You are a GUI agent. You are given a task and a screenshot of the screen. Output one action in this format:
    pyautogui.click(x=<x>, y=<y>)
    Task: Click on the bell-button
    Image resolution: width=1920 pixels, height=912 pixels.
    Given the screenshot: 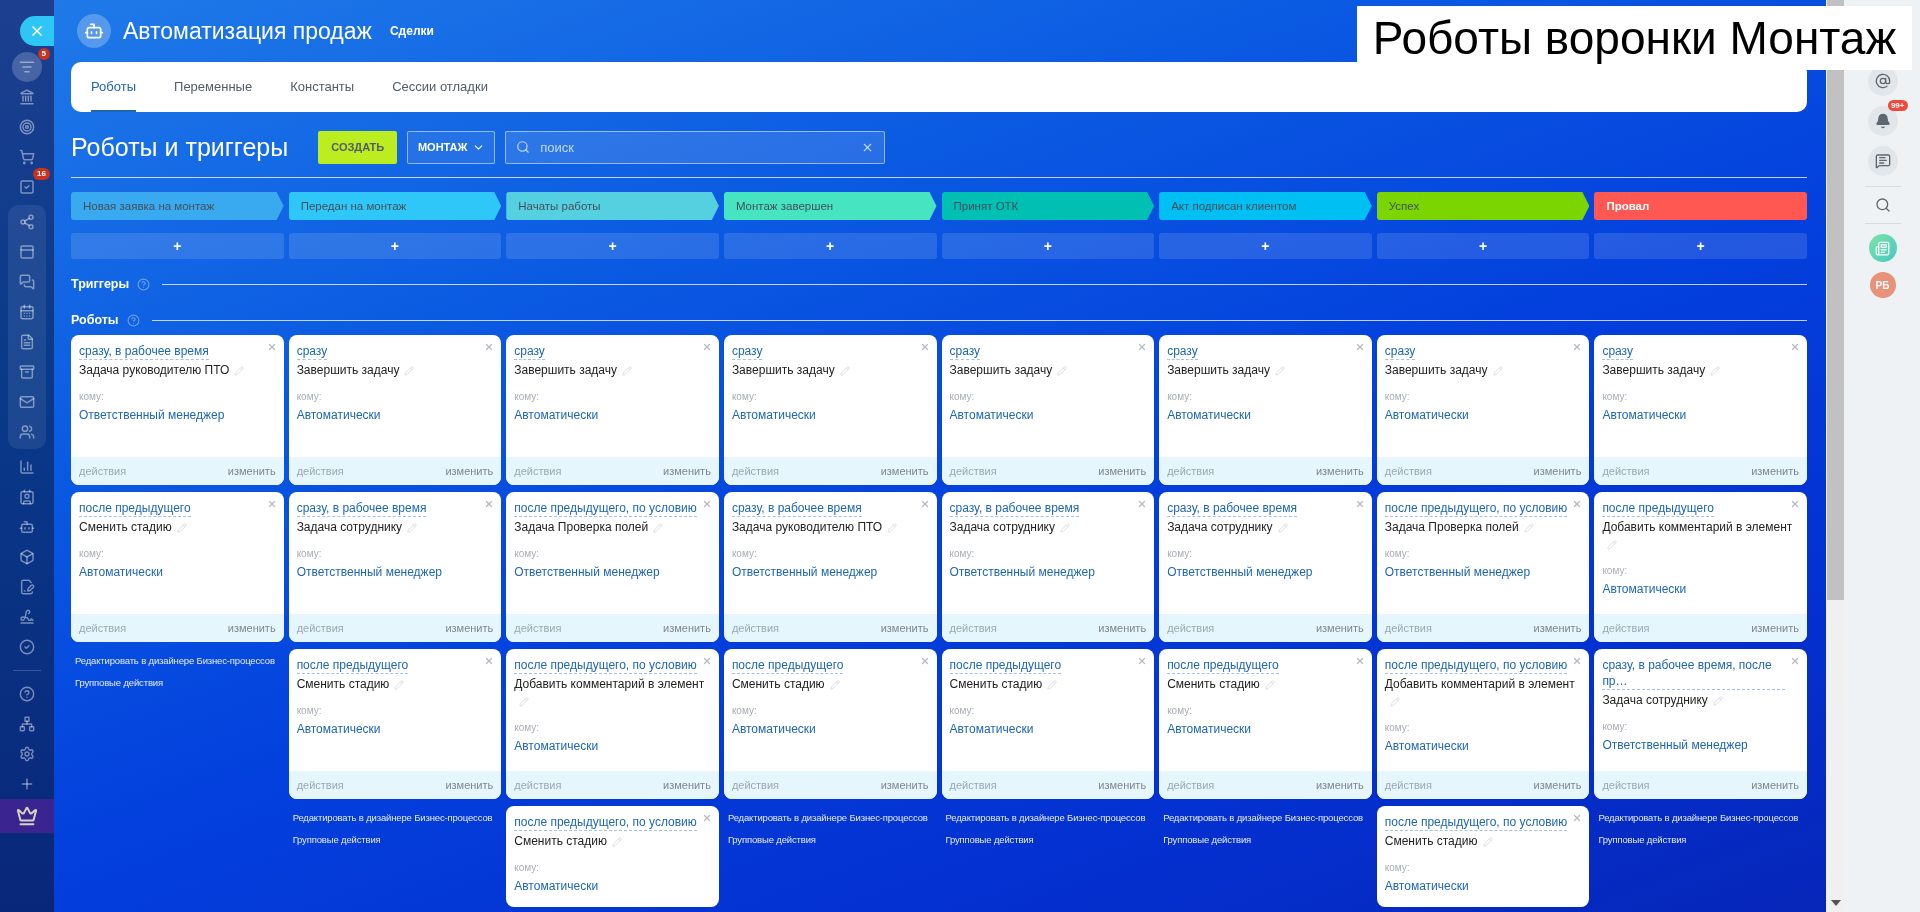 What is the action you would take?
    pyautogui.click(x=1882, y=121)
    